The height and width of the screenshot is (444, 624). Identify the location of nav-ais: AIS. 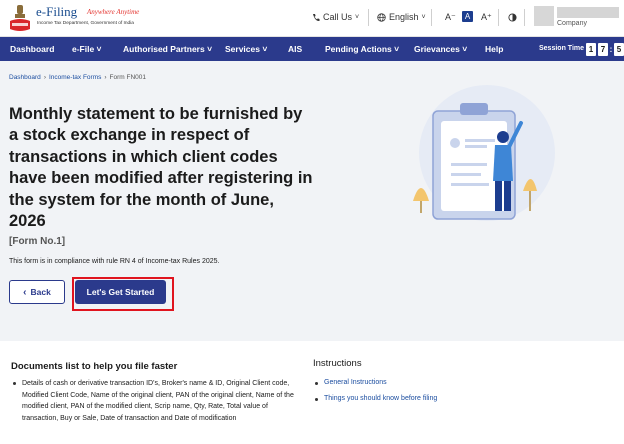
(295, 49).